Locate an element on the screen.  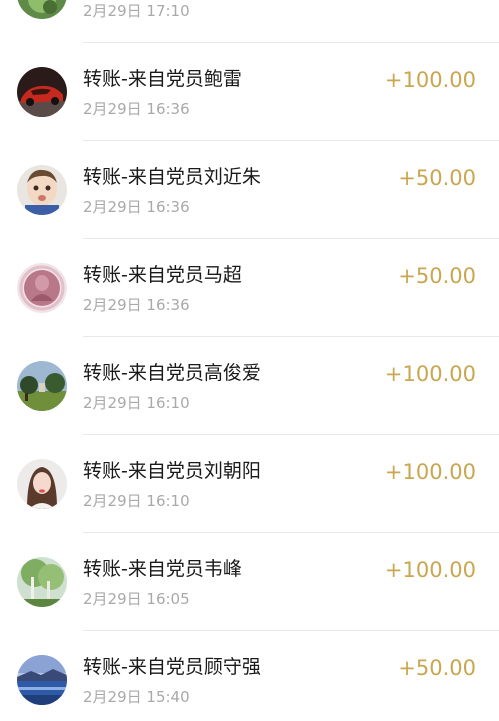
transaction-row: 转账-来自党员顾守强 2月29日 15:40 +50.00 is located at coordinates (249, 676).